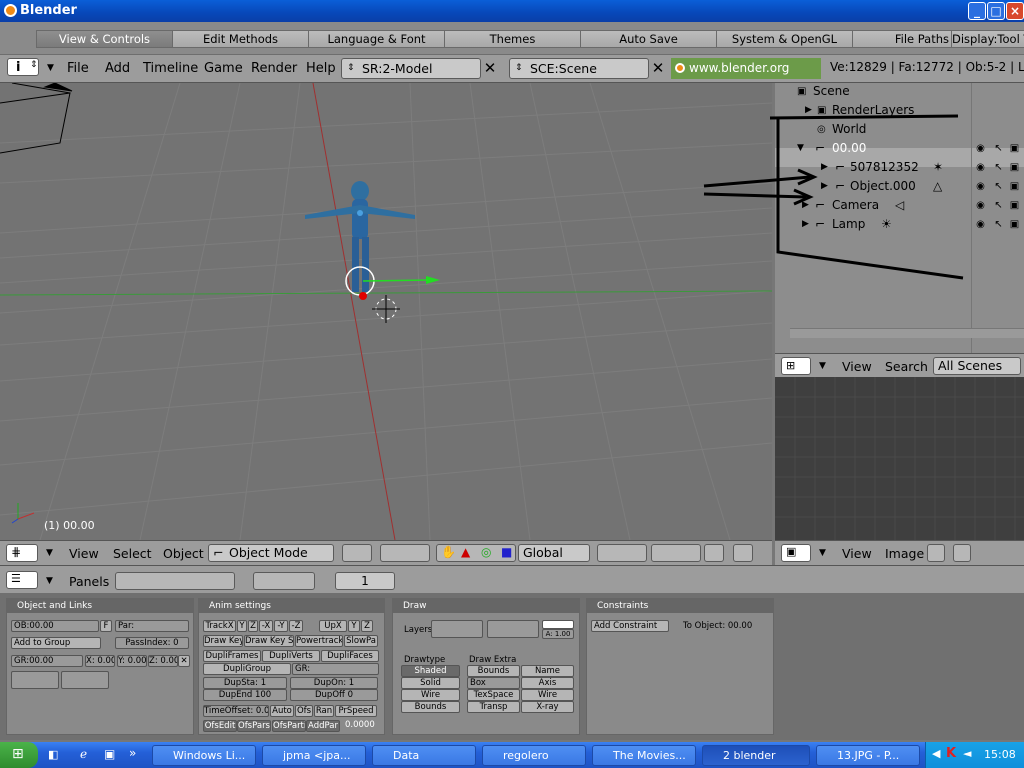 The height and width of the screenshot is (768, 1024). I want to click on dupligroup-button: DupliGroup, so click(247, 669).